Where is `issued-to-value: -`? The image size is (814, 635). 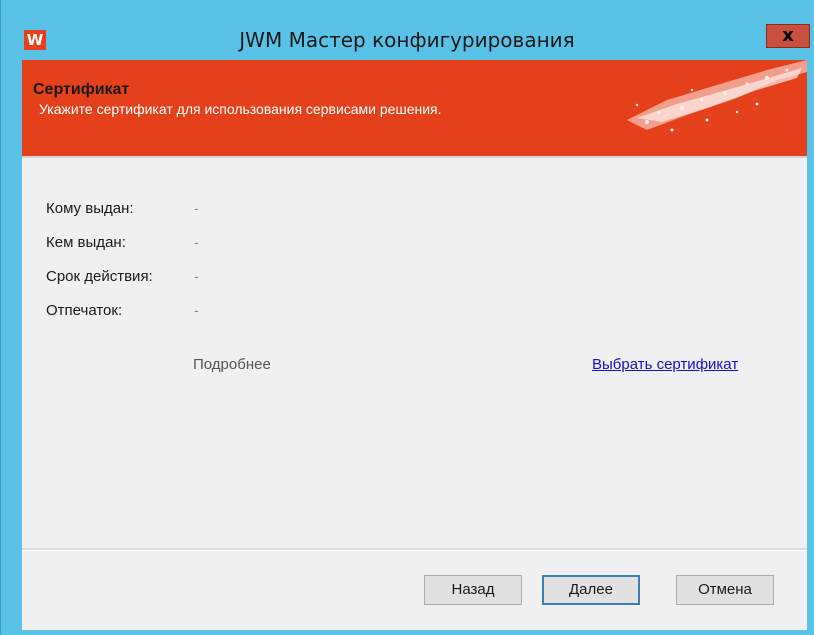
issued-to-value: - is located at coordinates (196, 208).